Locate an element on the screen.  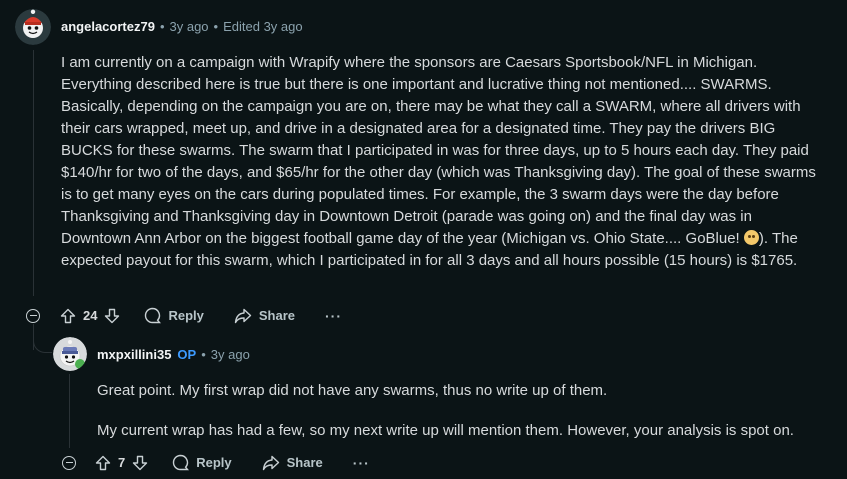
vote-count: 24 is located at coordinates (90, 315).